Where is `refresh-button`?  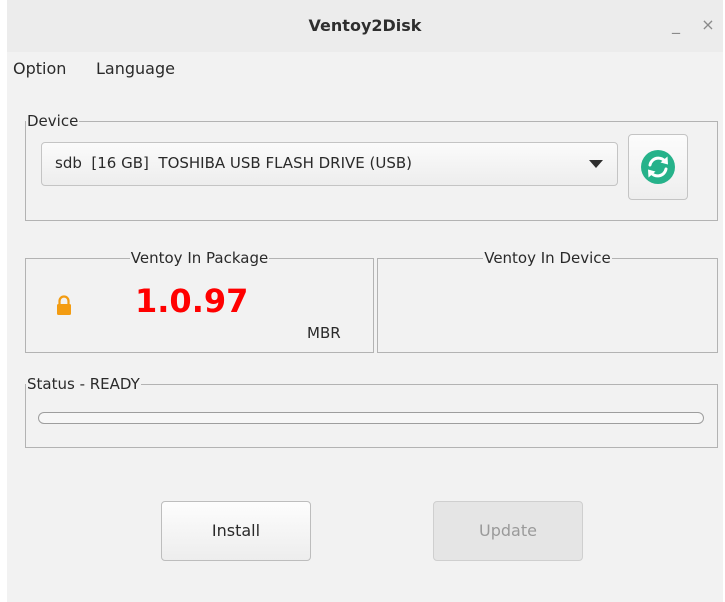
refresh-button is located at coordinates (658, 167).